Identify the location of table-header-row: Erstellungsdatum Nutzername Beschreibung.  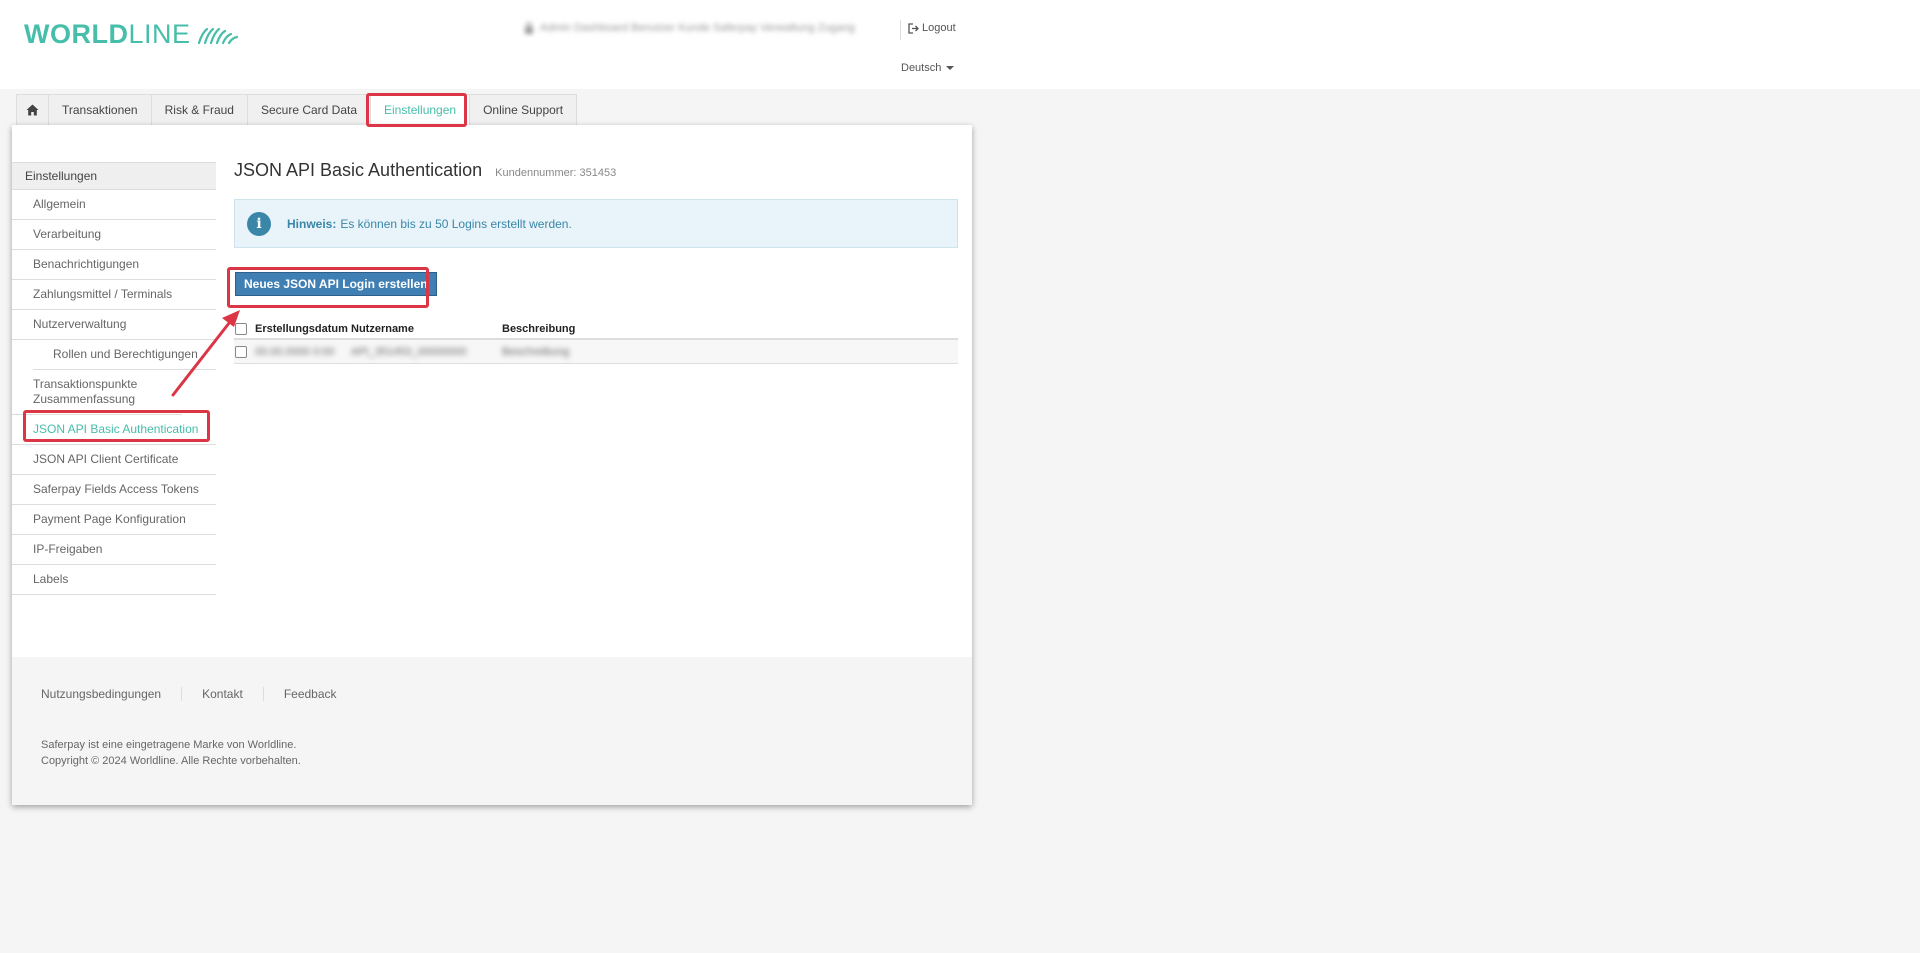
(596, 330).